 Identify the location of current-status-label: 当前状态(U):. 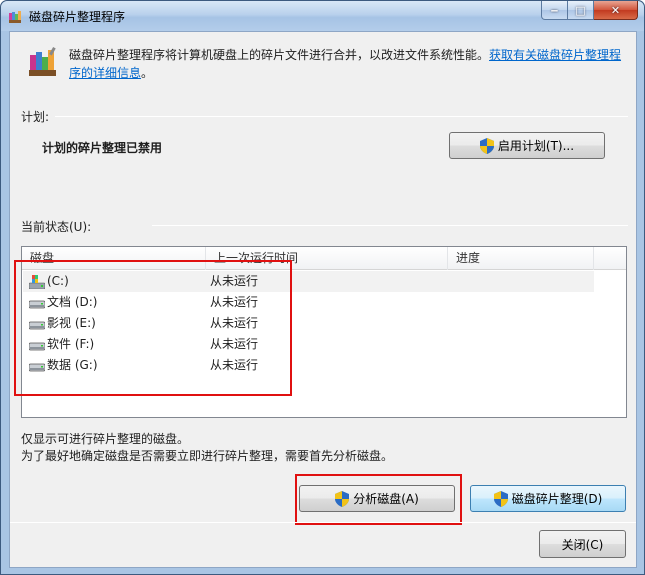
(56, 227).